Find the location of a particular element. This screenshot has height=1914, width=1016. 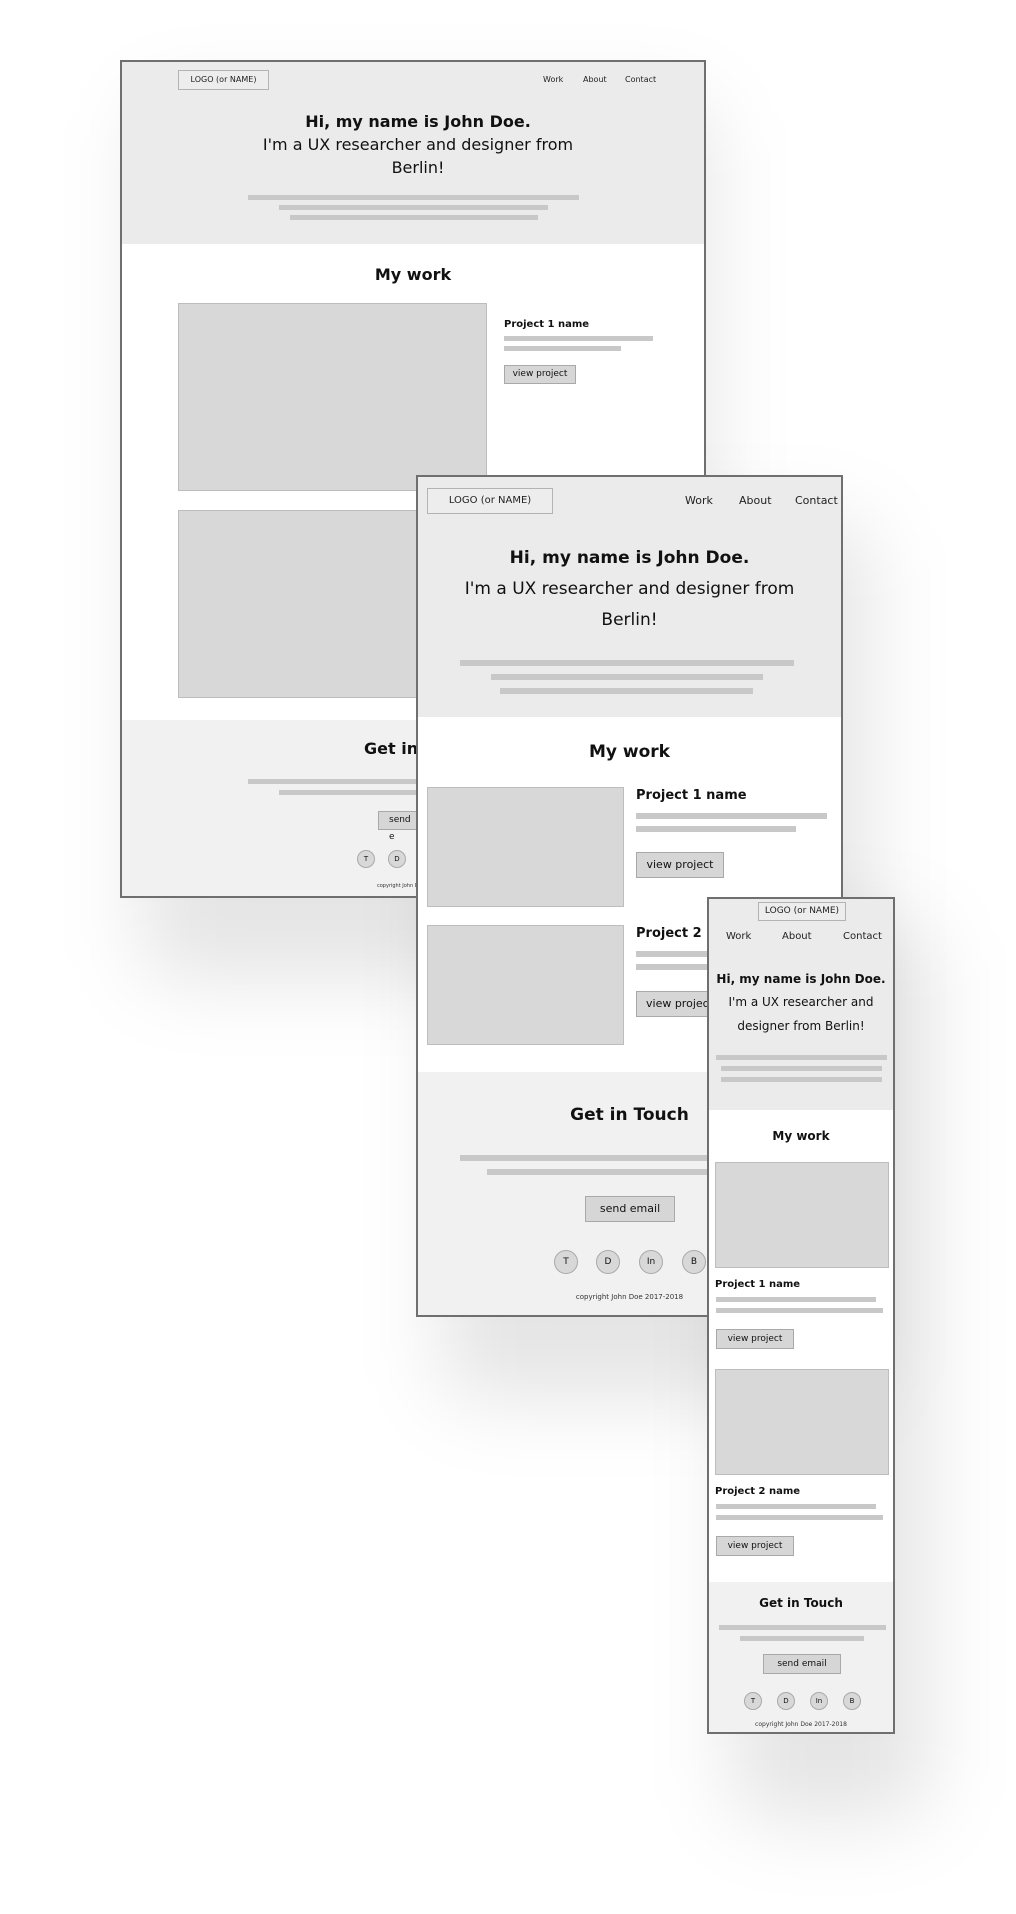

tablet-view-project-2-button: view projec is located at coordinates (676, 1004).